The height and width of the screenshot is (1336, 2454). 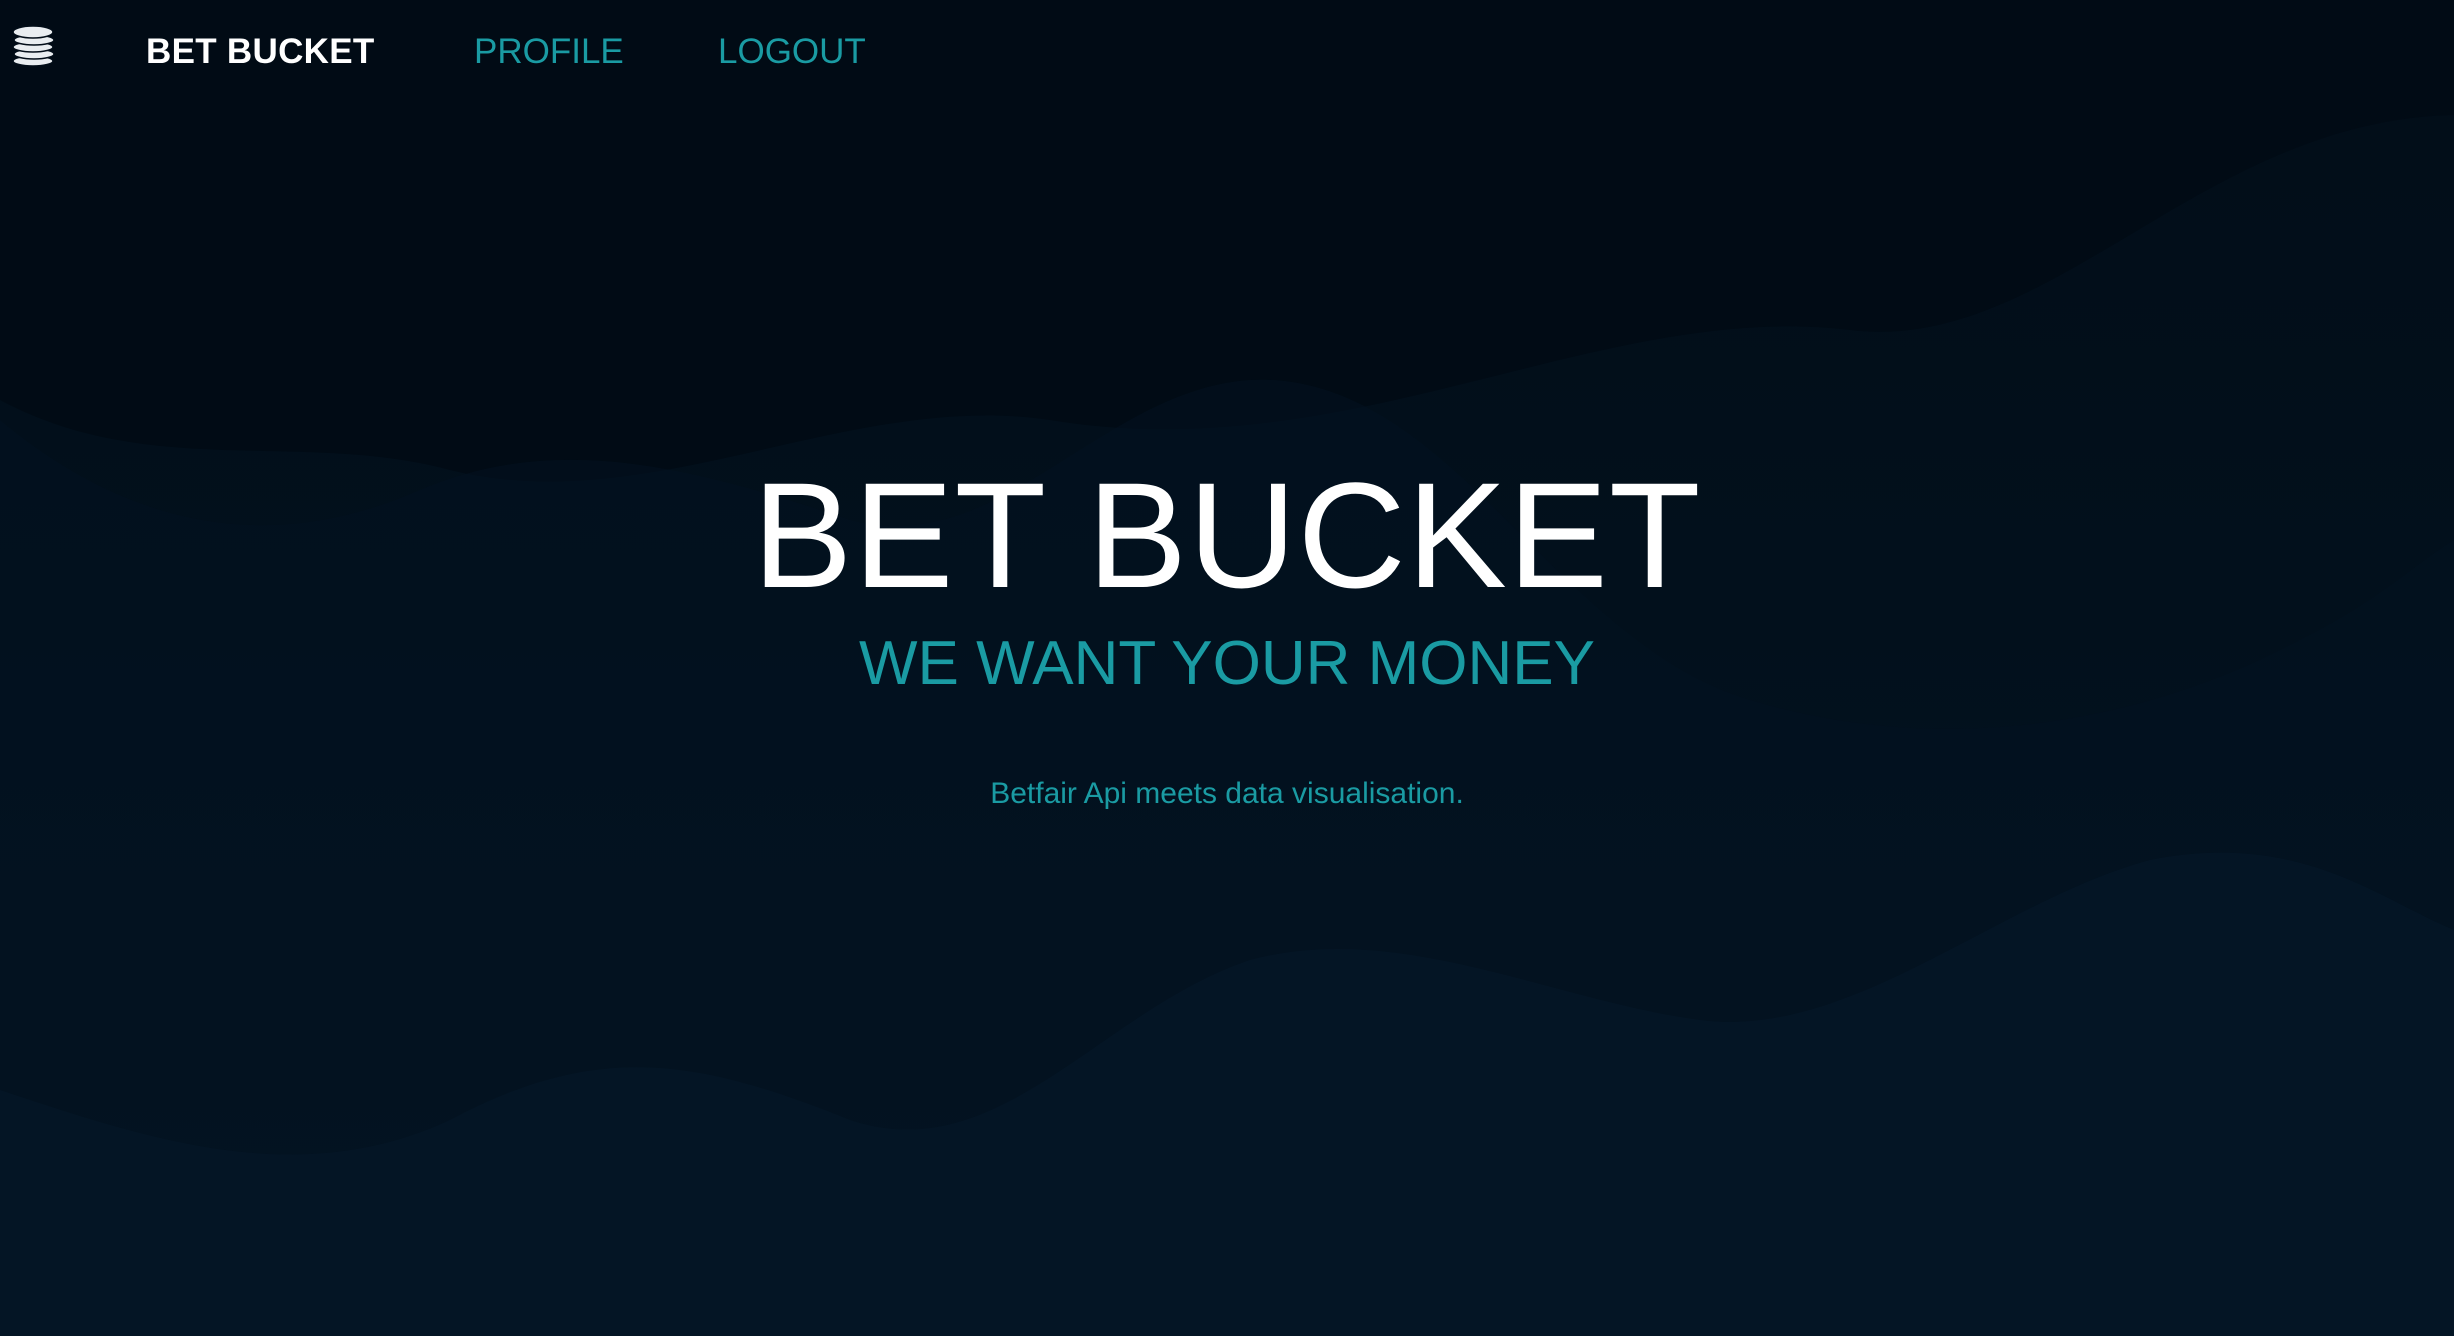 What do you see at coordinates (1226, 663) in the screenshot?
I see `hero-subtitle: WE WANT YOUR MONEY` at bounding box center [1226, 663].